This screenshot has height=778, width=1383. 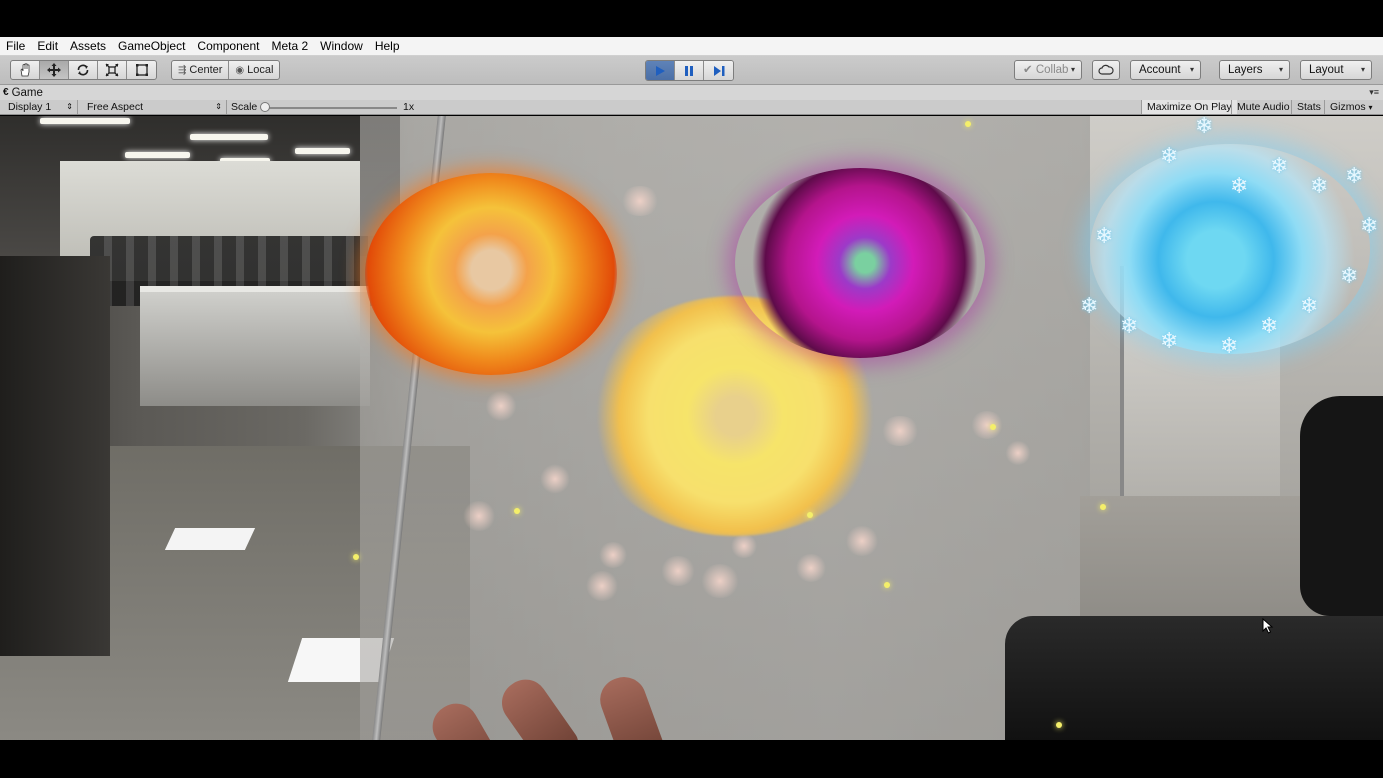 I want to click on tab-game-label: Game, so click(x=27, y=92).